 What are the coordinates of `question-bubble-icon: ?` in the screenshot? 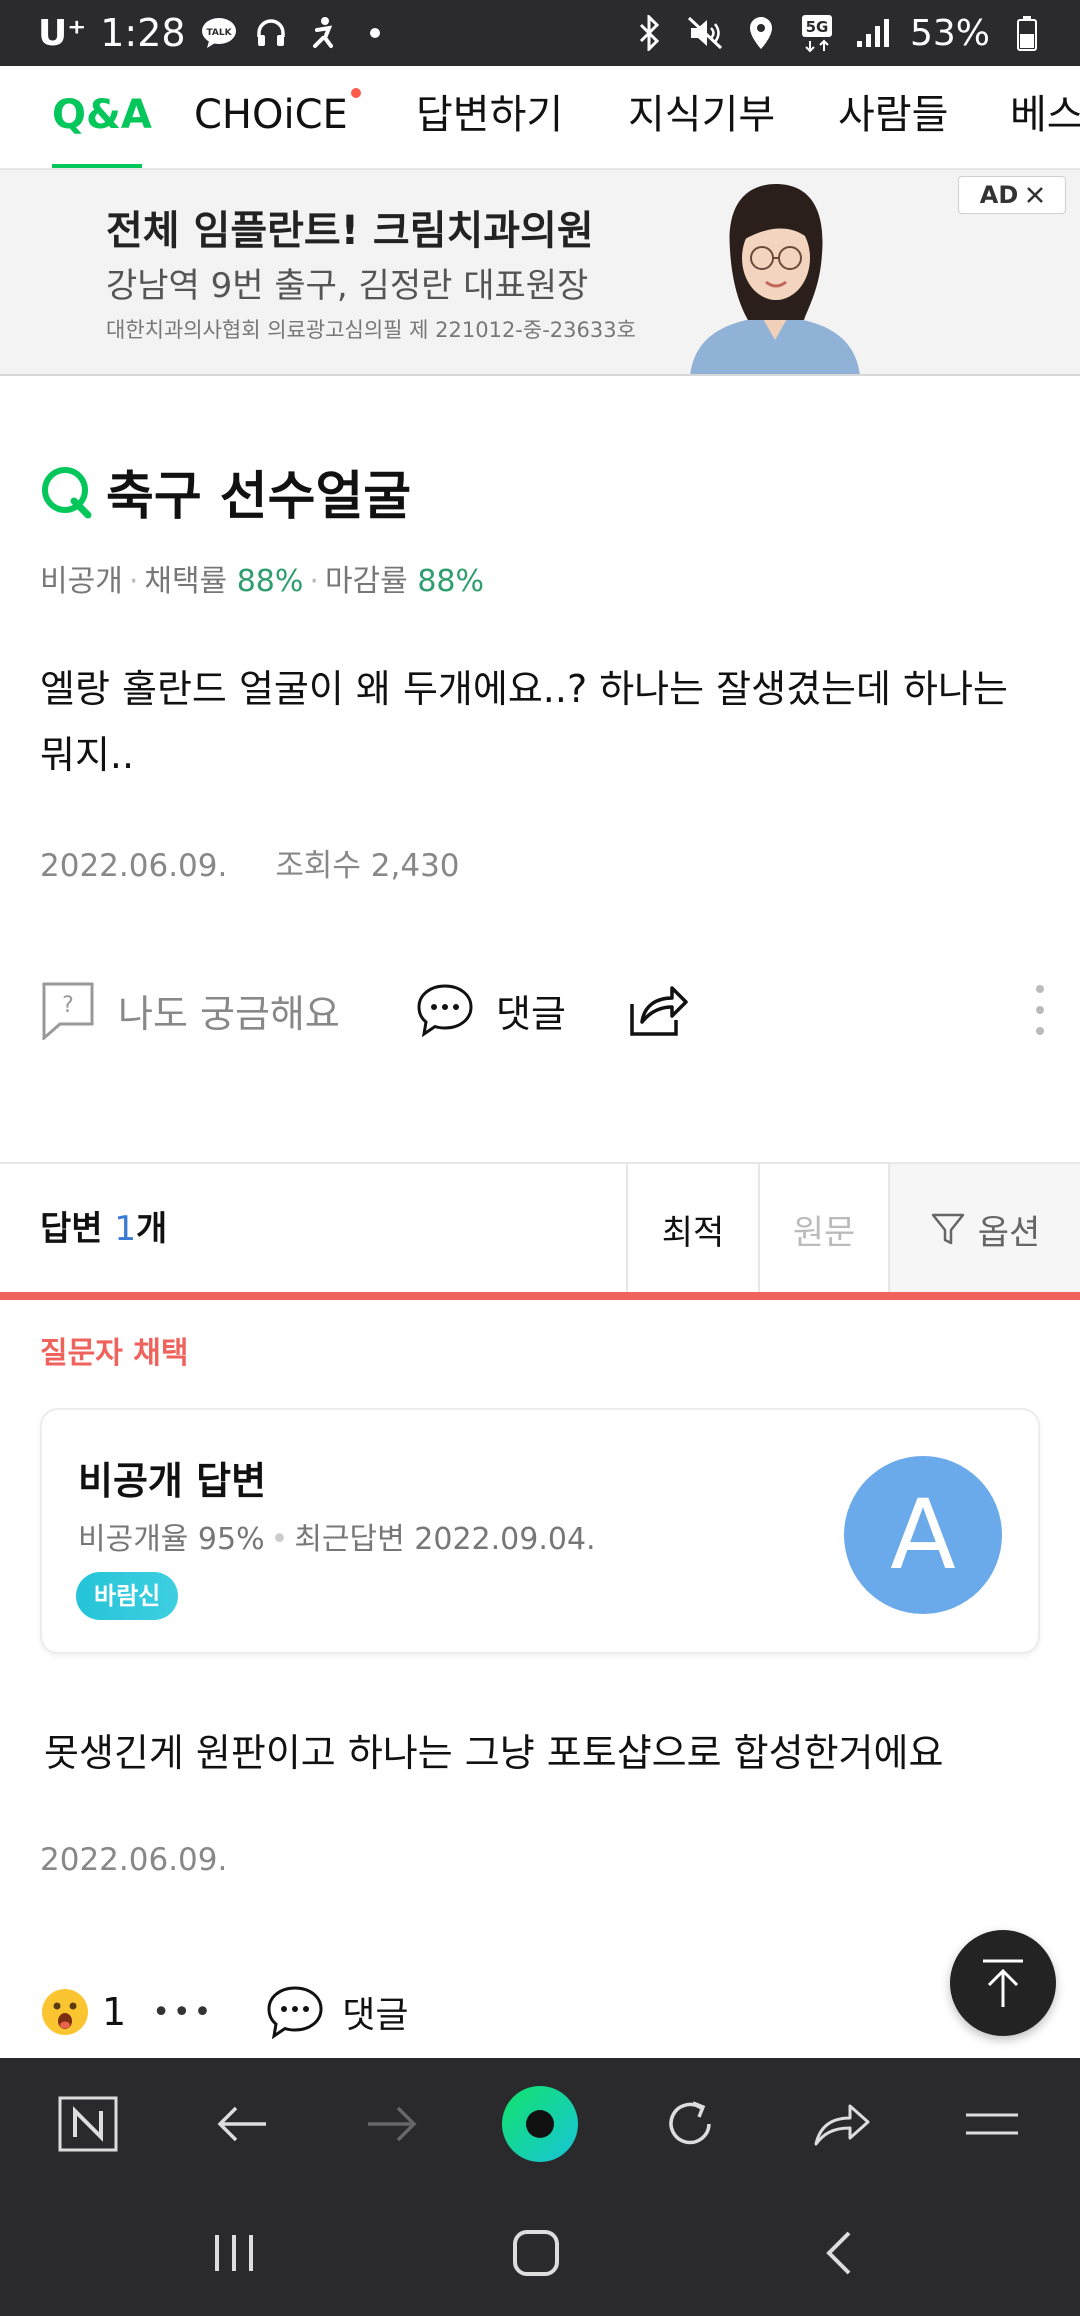 It's located at (68, 1011).